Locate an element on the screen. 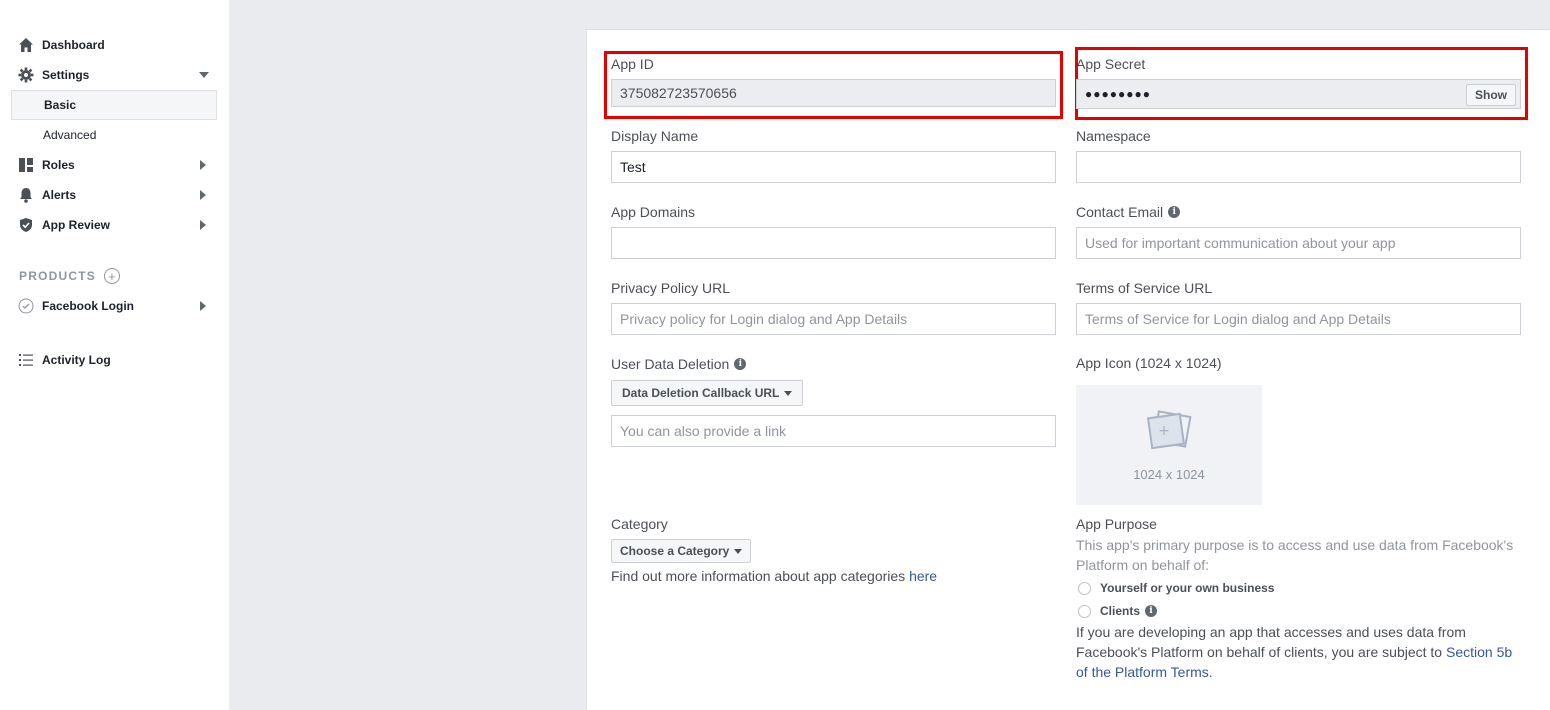 The image size is (1550, 710). sidebar-item-label: App Review is located at coordinates (76, 225).